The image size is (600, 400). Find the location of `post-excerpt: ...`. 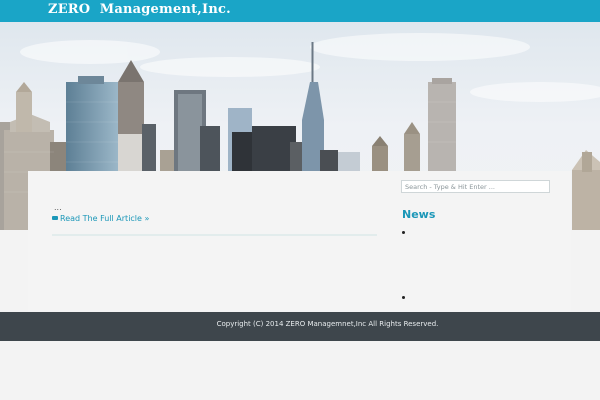

post-excerpt: ... is located at coordinates (58, 207).